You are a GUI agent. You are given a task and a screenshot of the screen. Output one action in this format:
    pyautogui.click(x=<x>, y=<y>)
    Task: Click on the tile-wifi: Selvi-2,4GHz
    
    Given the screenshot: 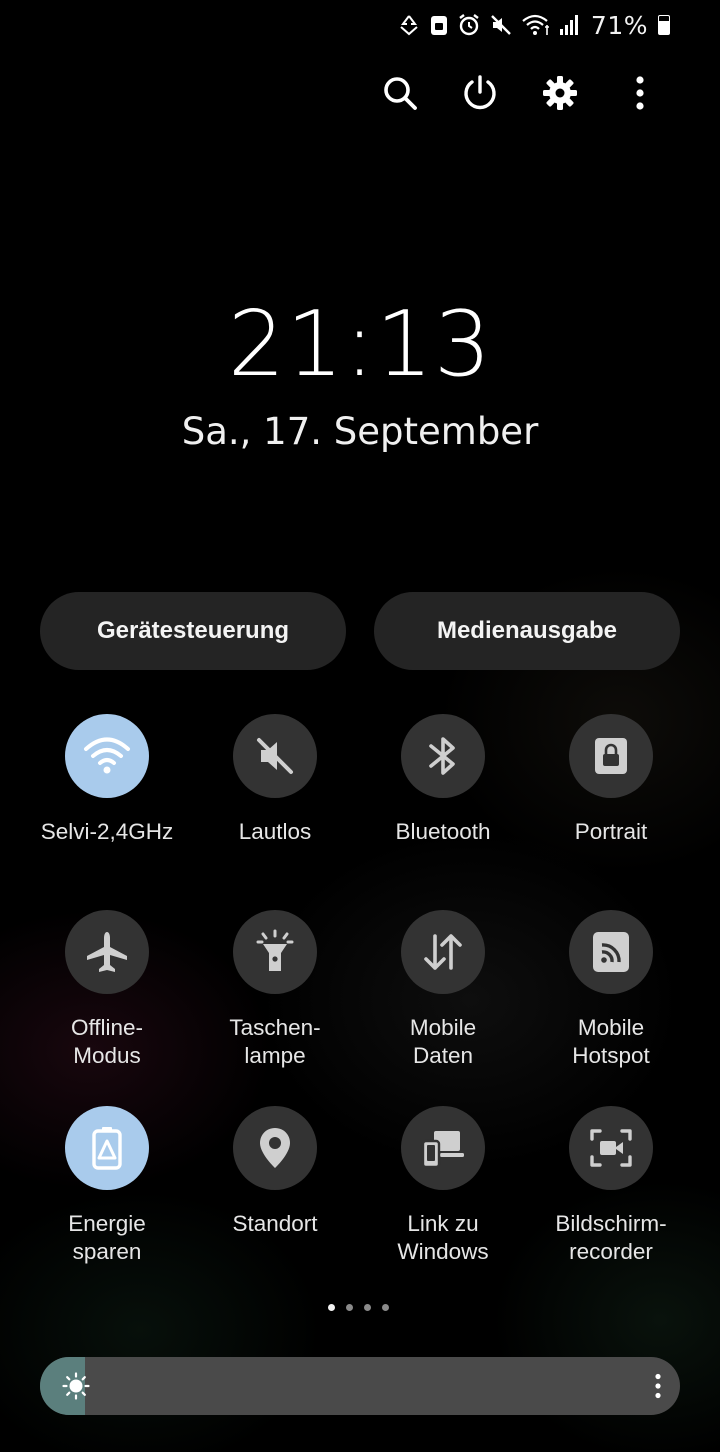 What is the action you would take?
    pyautogui.click(x=107, y=780)
    